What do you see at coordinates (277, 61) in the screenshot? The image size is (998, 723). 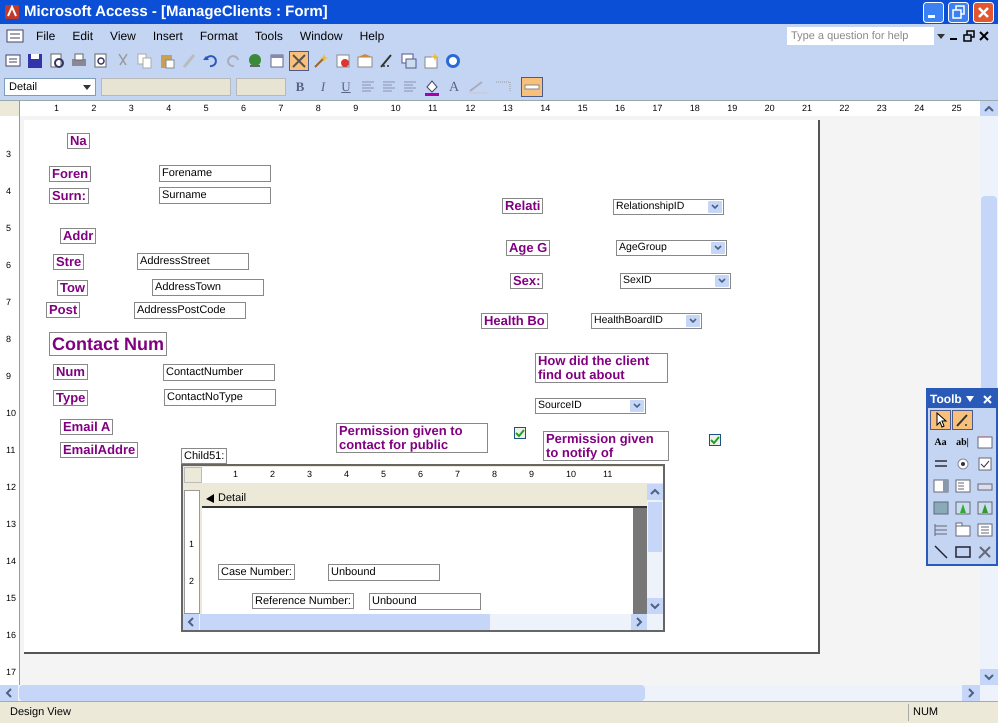 I see `window-icon` at bounding box center [277, 61].